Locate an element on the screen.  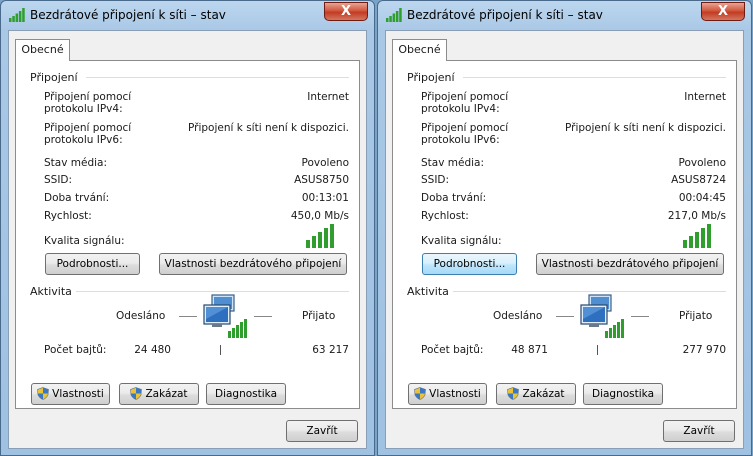
bytes-sent-value: 24 480 is located at coordinates (152, 350).